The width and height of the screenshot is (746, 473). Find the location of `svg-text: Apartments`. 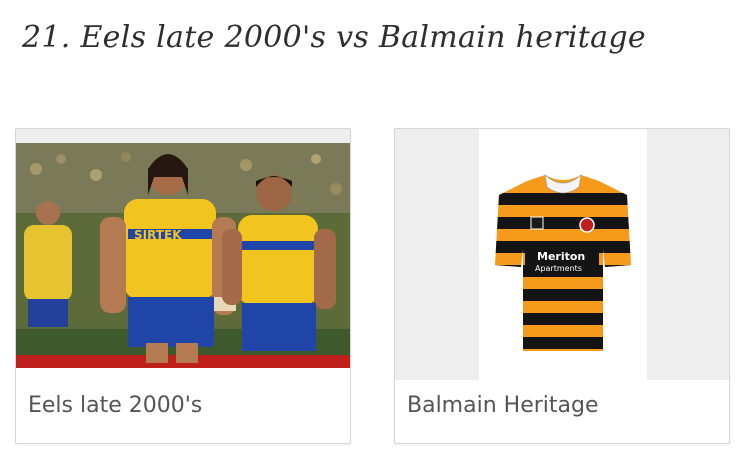

svg-text: Apartments is located at coordinates (558, 268).